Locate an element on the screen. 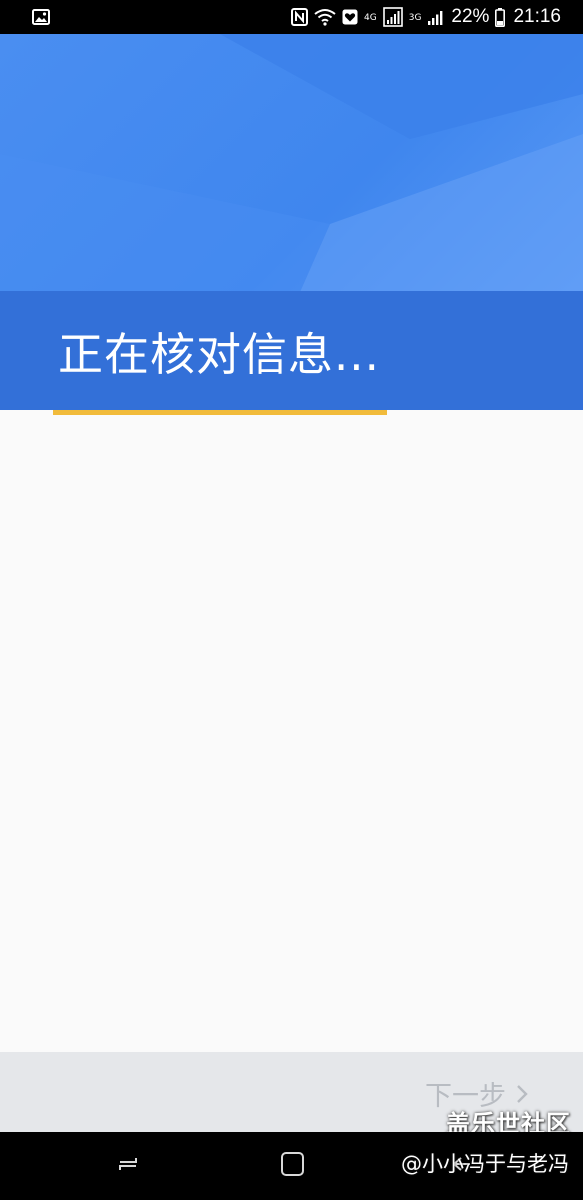 The width and height of the screenshot is (583, 1200). network-label-4g: 4G is located at coordinates (370, 18).